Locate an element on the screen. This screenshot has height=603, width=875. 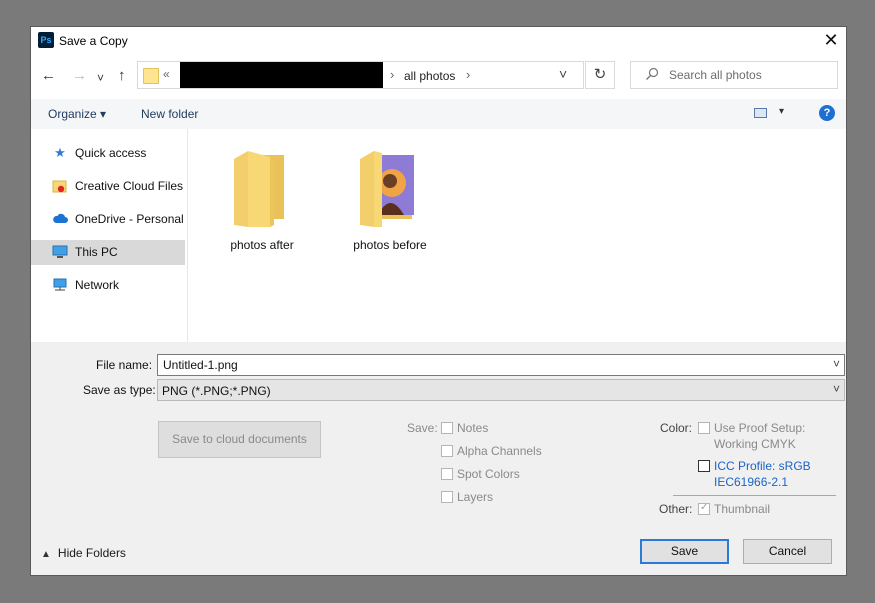
chevron-up-icon: ▲ is located at coordinates (46, 554).